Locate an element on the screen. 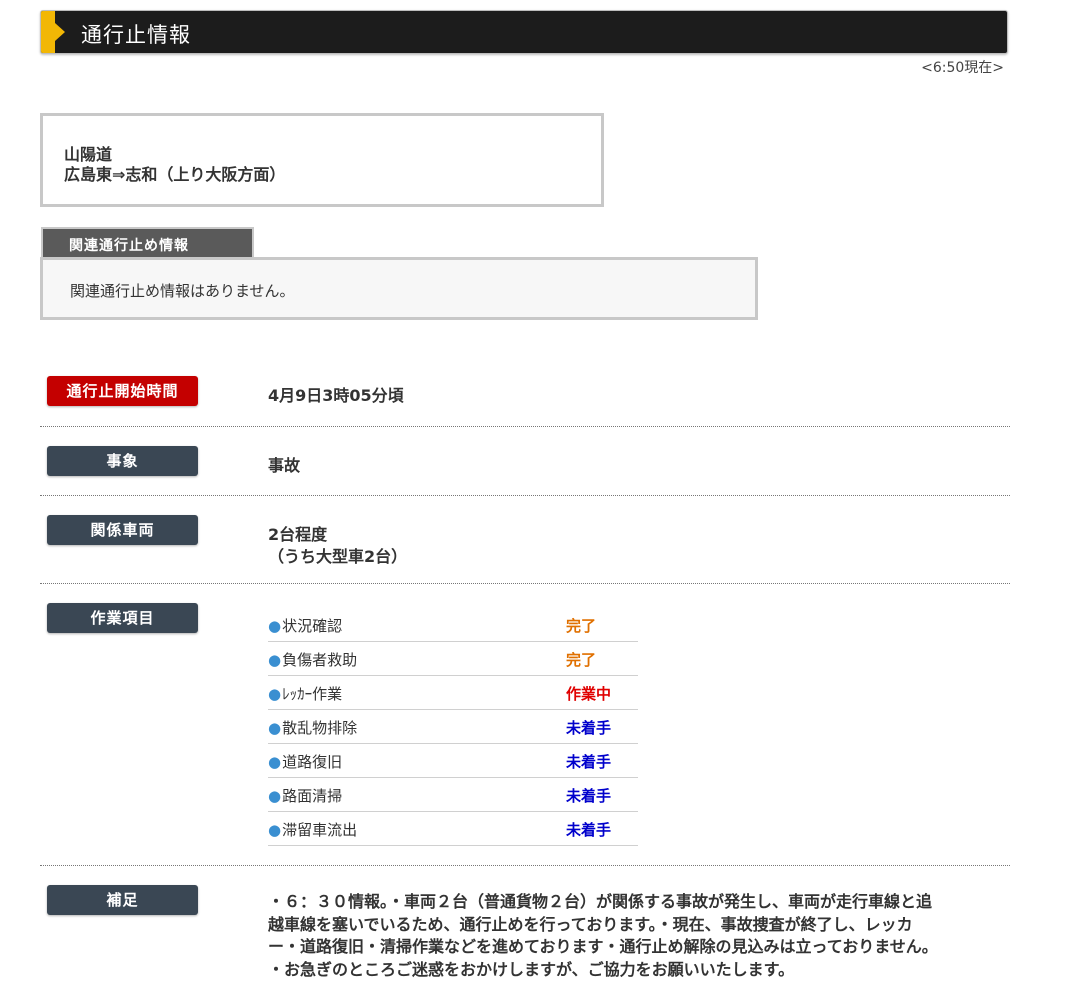 The height and width of the screenshot is (993, 1080). task-name: ●負傷者救助 is located at coordinates (312, 659).